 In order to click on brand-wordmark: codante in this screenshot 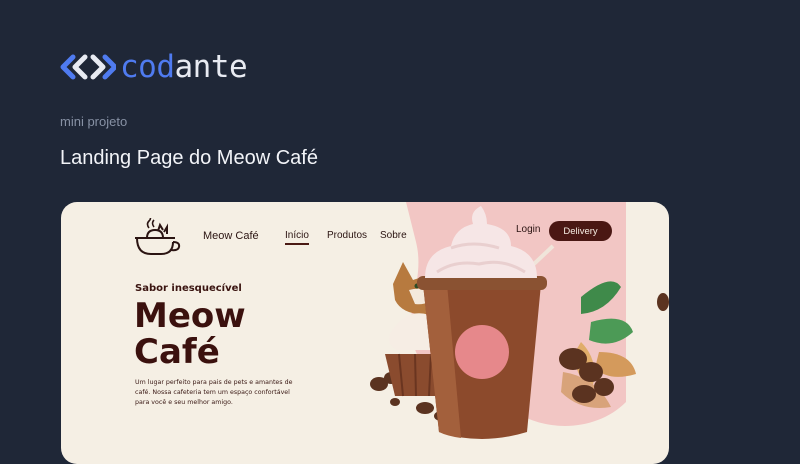, I will do `click(184, 67)`.